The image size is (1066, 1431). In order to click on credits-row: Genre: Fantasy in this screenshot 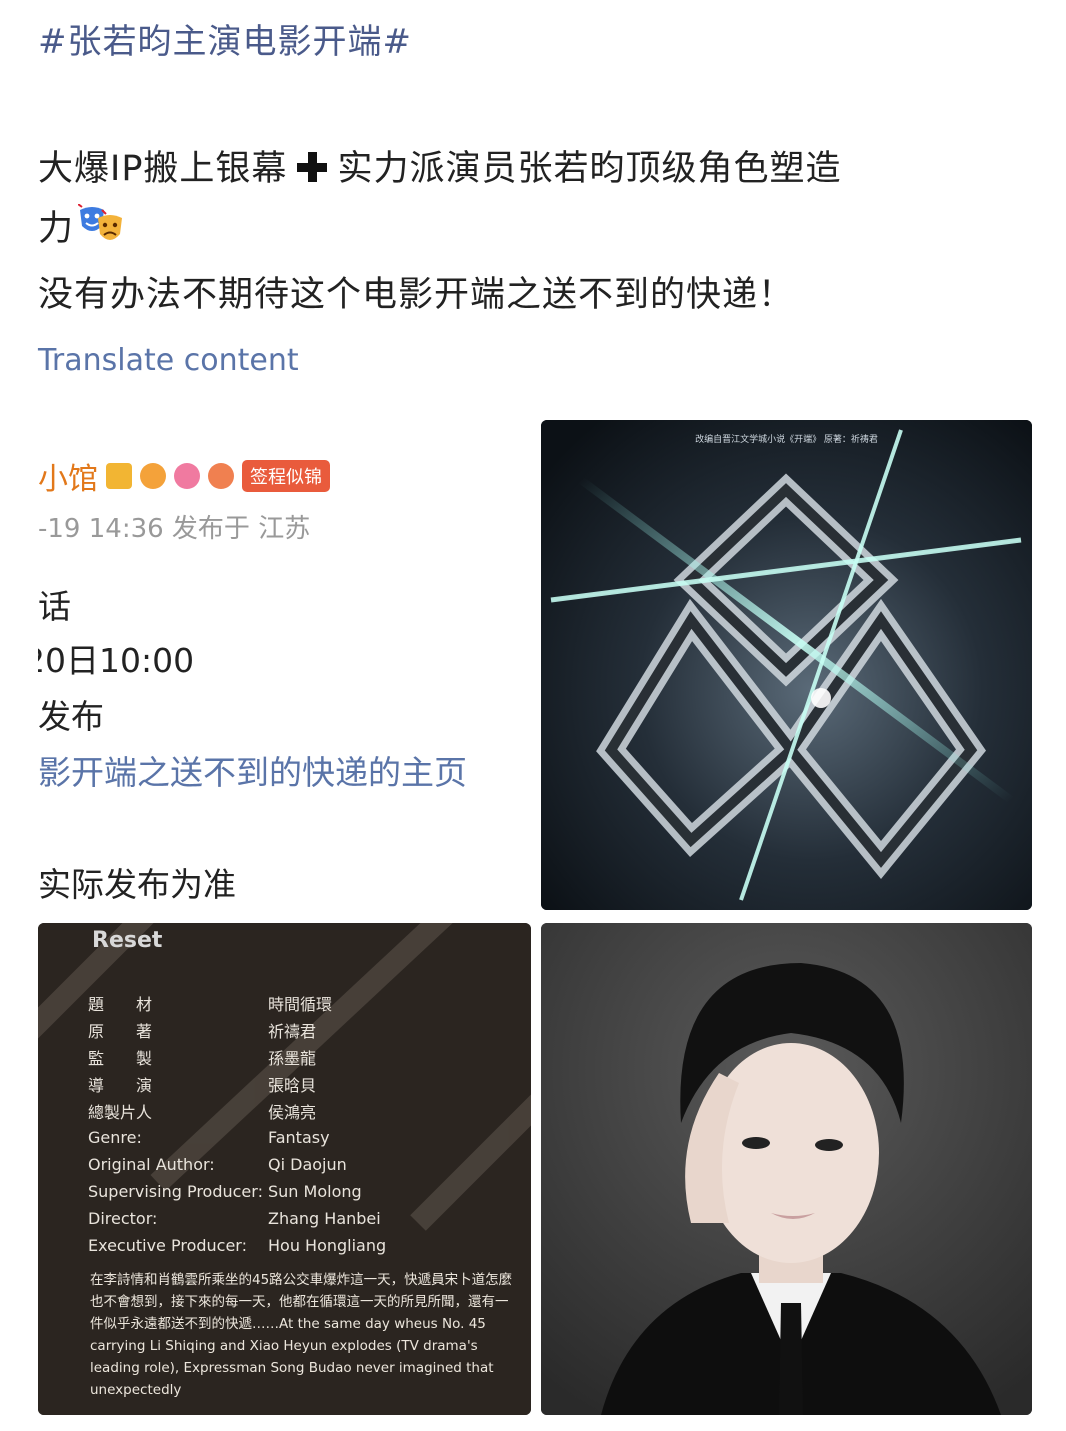, I will do `click(237, 1137)`.